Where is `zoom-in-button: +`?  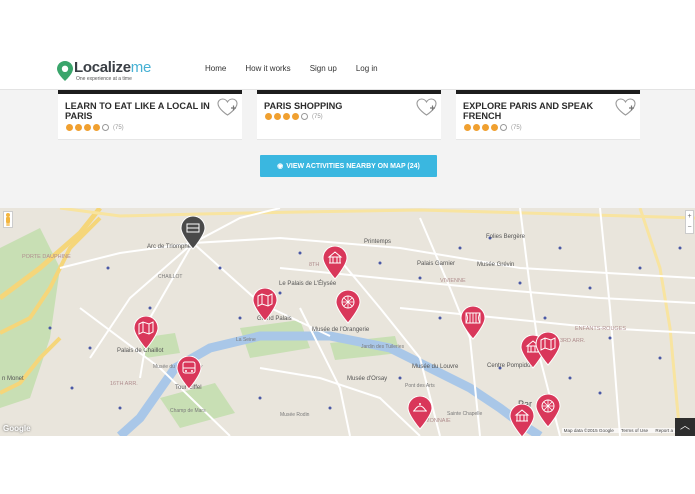
zoom-in-button: + is located at coordinates (689, 216).